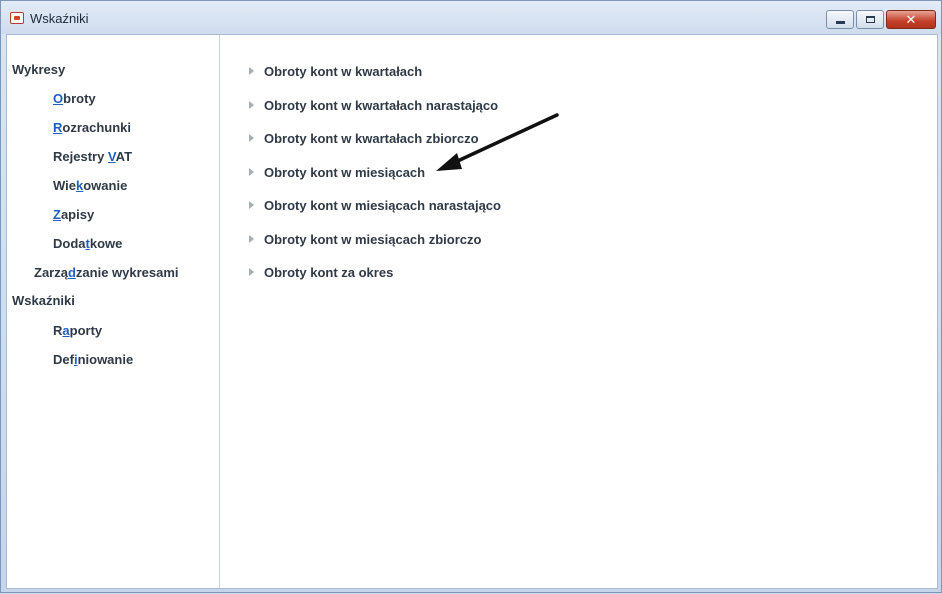  I want to click on close-button: ✕, so click(911, 19).